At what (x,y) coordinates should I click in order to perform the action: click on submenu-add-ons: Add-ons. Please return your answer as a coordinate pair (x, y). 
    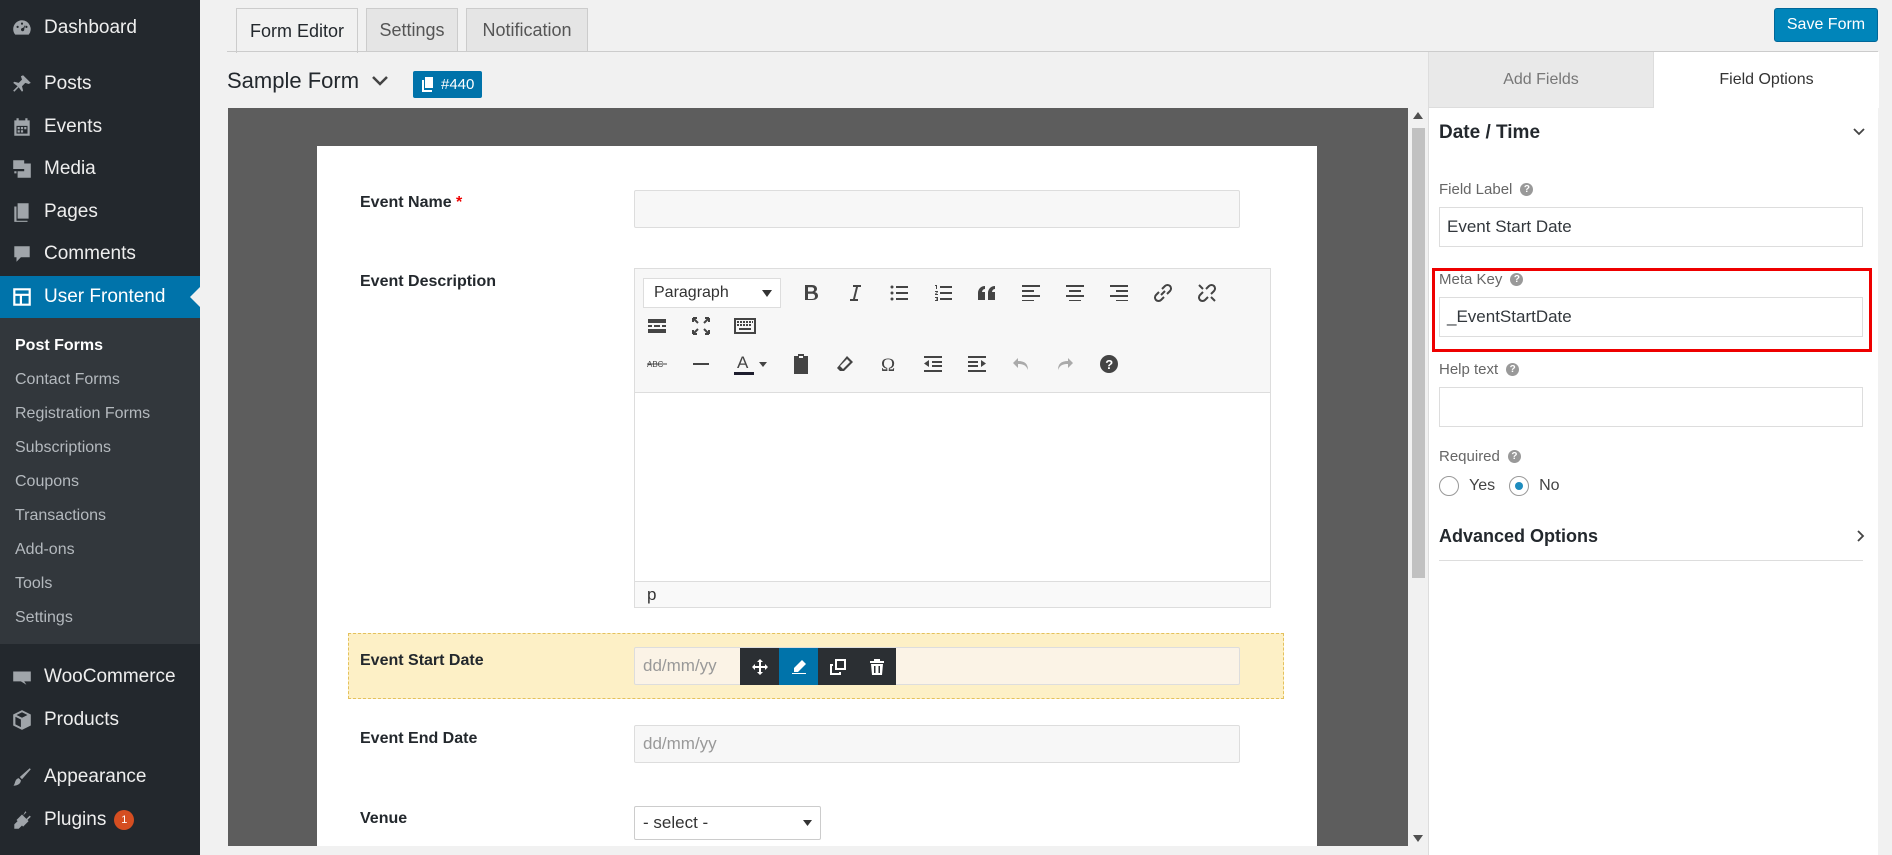
    Looking at the image, I should click on (45, 550).